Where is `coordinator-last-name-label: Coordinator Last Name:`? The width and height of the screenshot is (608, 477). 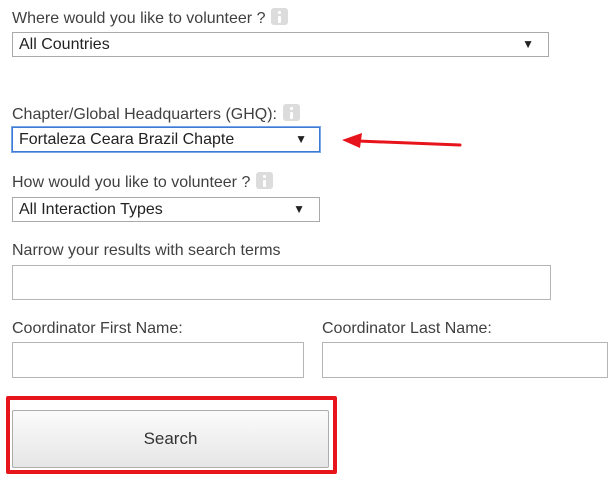
coordinator-last-name-label: Coordinator Last Name: is located at coordinates (407, 328).